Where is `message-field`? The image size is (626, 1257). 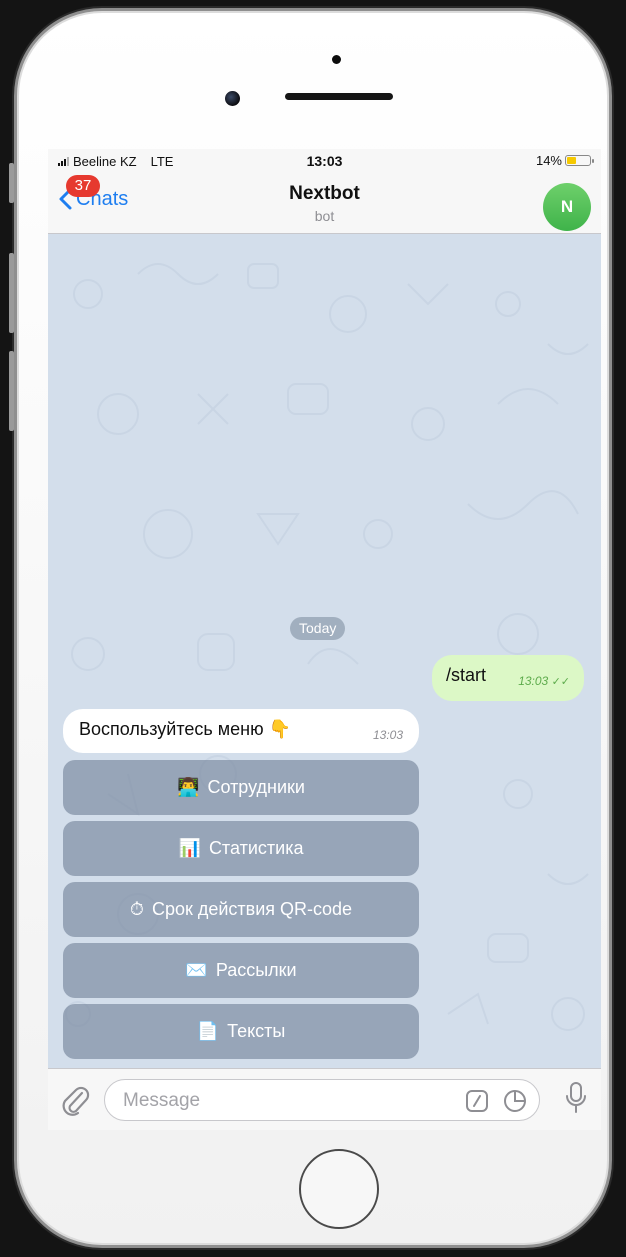 message-field is located at coordinates (322, 1100).